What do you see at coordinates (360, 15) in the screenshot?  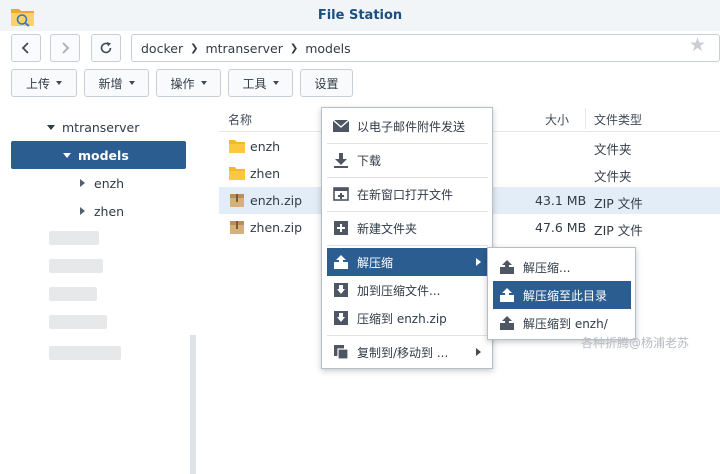 I see `title-bar: File Station` at bounding box center [360, 15].